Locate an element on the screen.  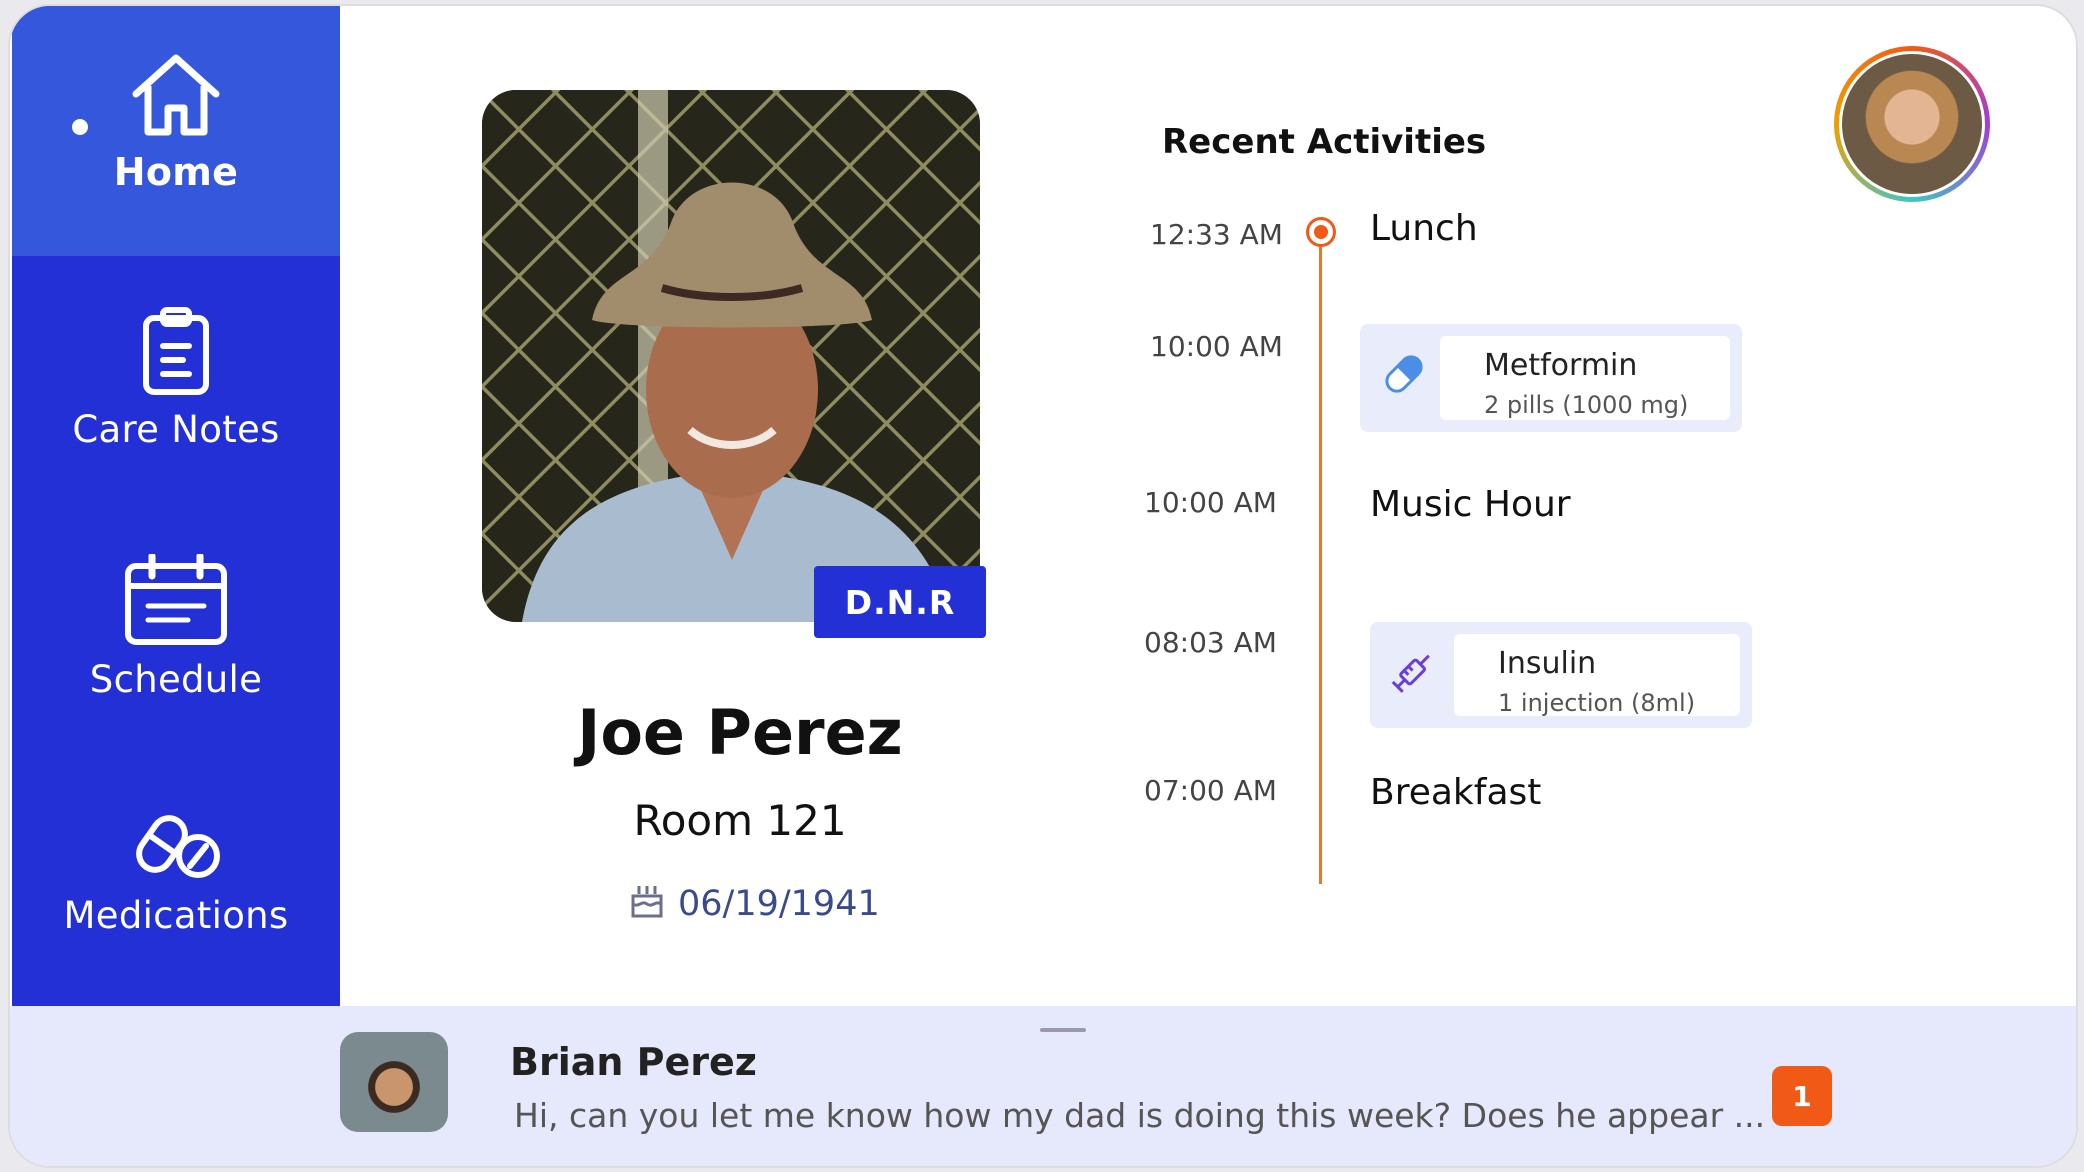
nav-schedule-label: Schedule is located at coordinates (176, 679).